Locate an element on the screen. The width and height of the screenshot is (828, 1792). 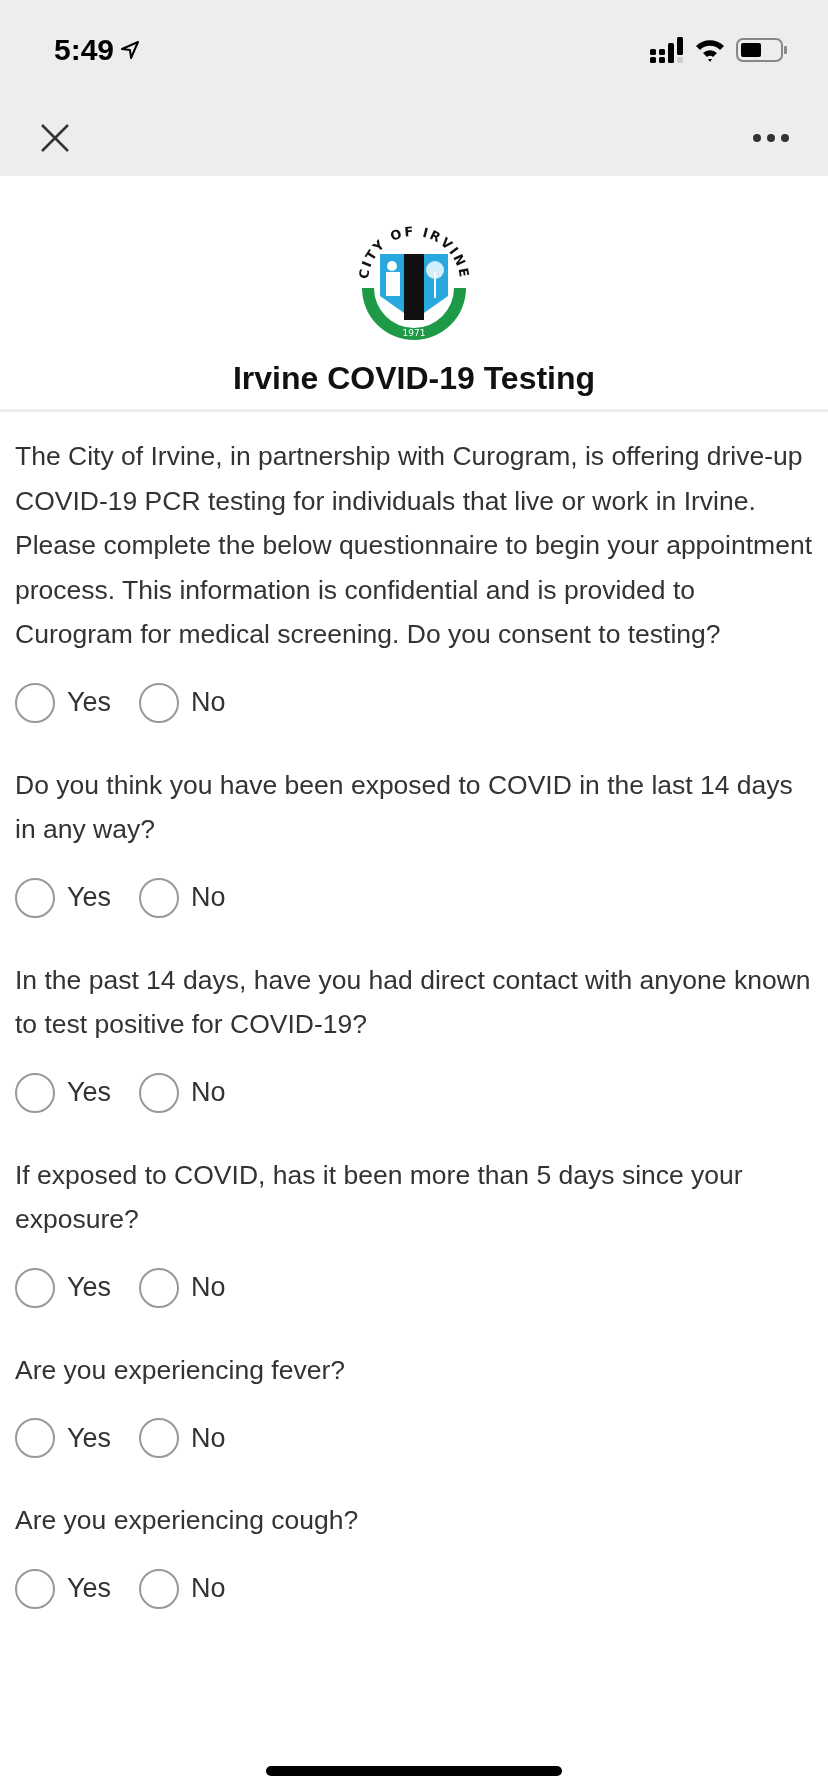
signal-icon is located at coordinates (667, 50).